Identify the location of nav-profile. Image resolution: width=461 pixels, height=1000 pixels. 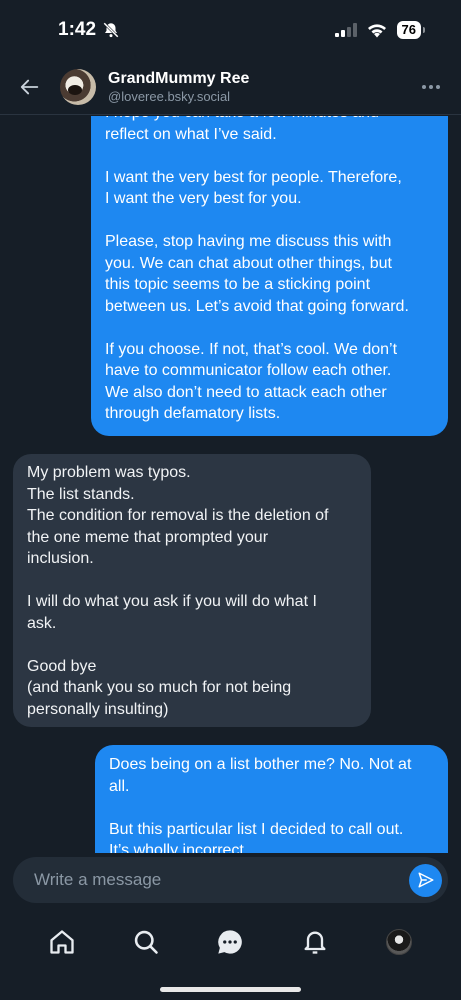
(399, 942).